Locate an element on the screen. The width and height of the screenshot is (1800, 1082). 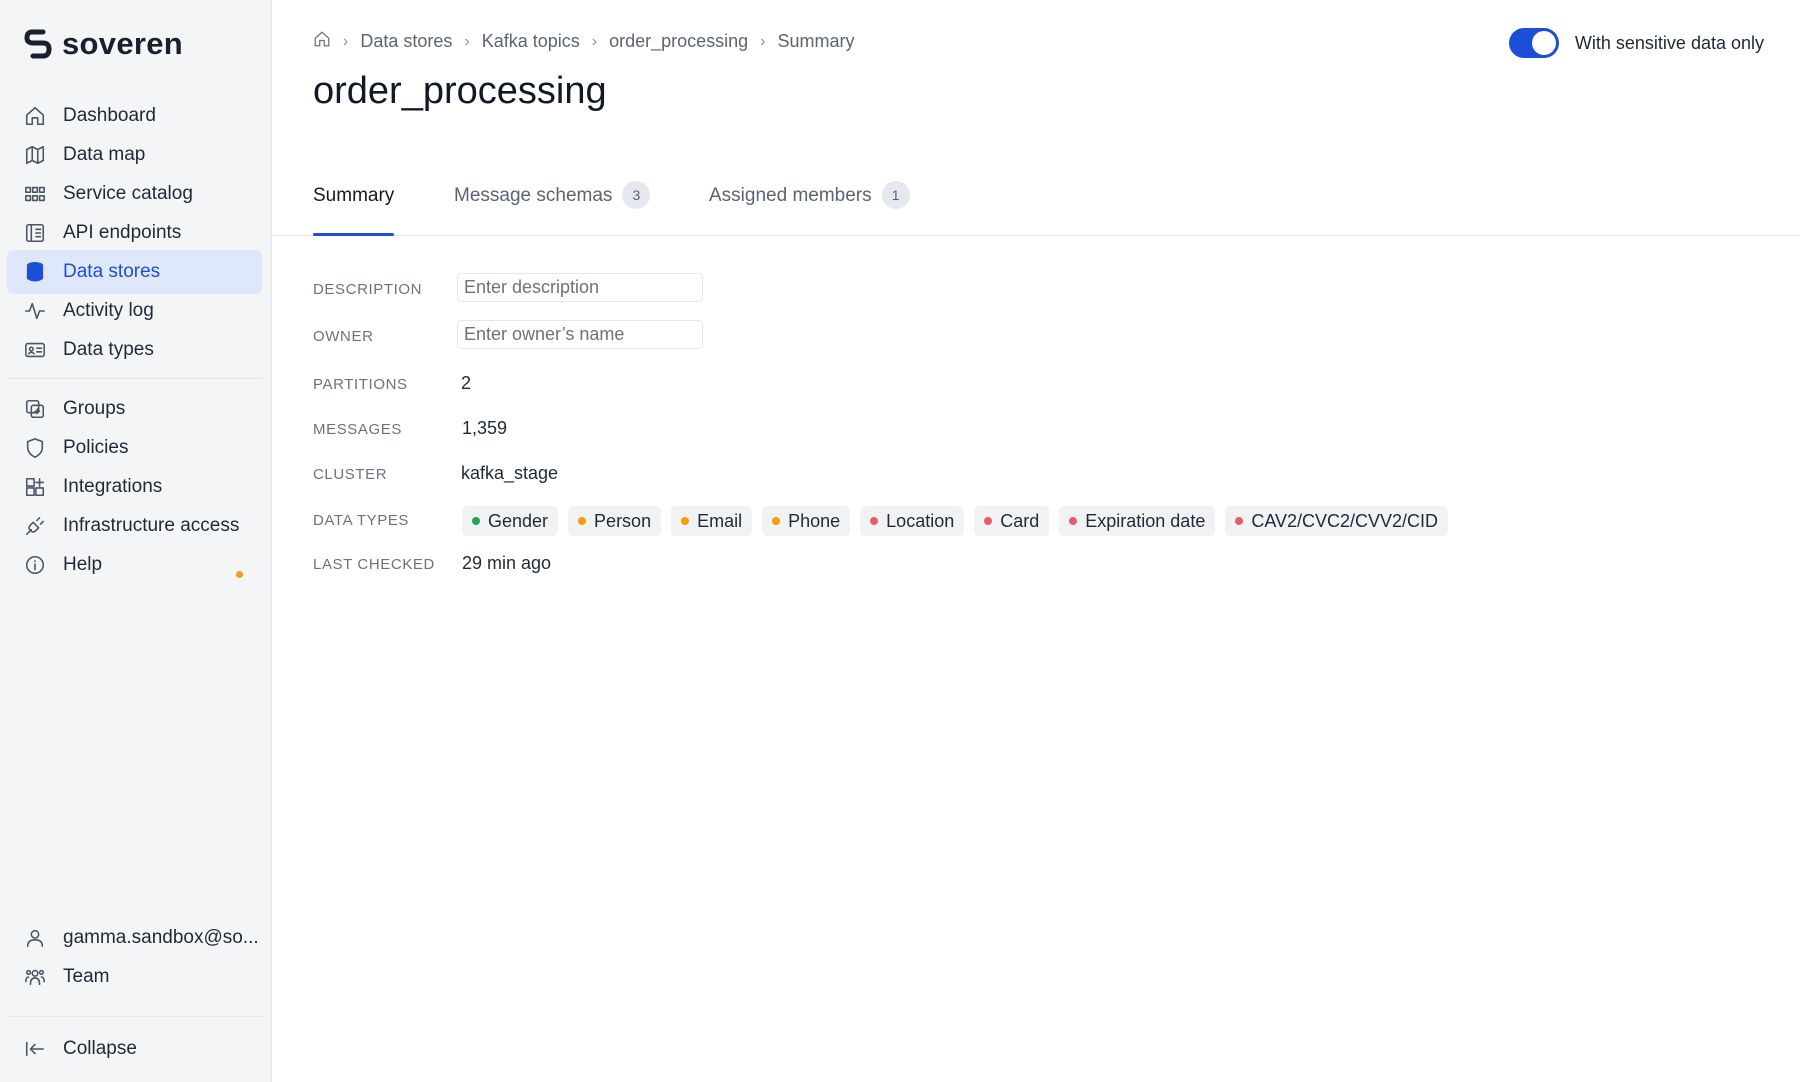
page-title: order_processing is located at coordinates (460, 91).